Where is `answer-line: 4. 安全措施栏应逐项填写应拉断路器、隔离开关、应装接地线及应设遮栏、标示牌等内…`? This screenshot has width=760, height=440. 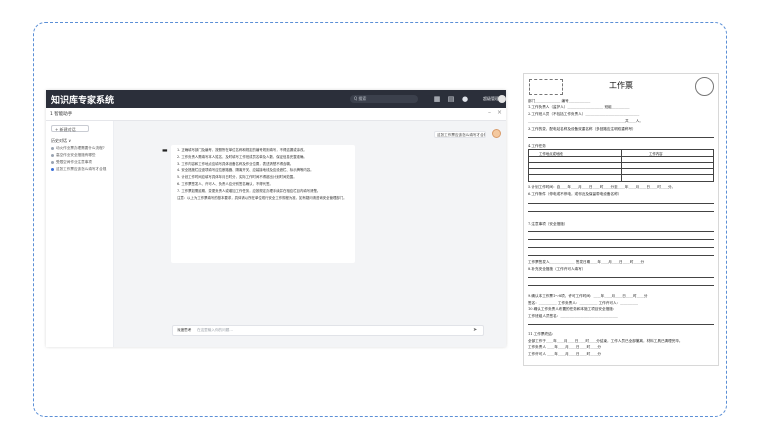 answer-line: 4. 安全措施栏应逐项填写应拉断路器、隔离开关、应装接地线及应设遮栏、标示牌等内… is located at coordinates (245, 170).